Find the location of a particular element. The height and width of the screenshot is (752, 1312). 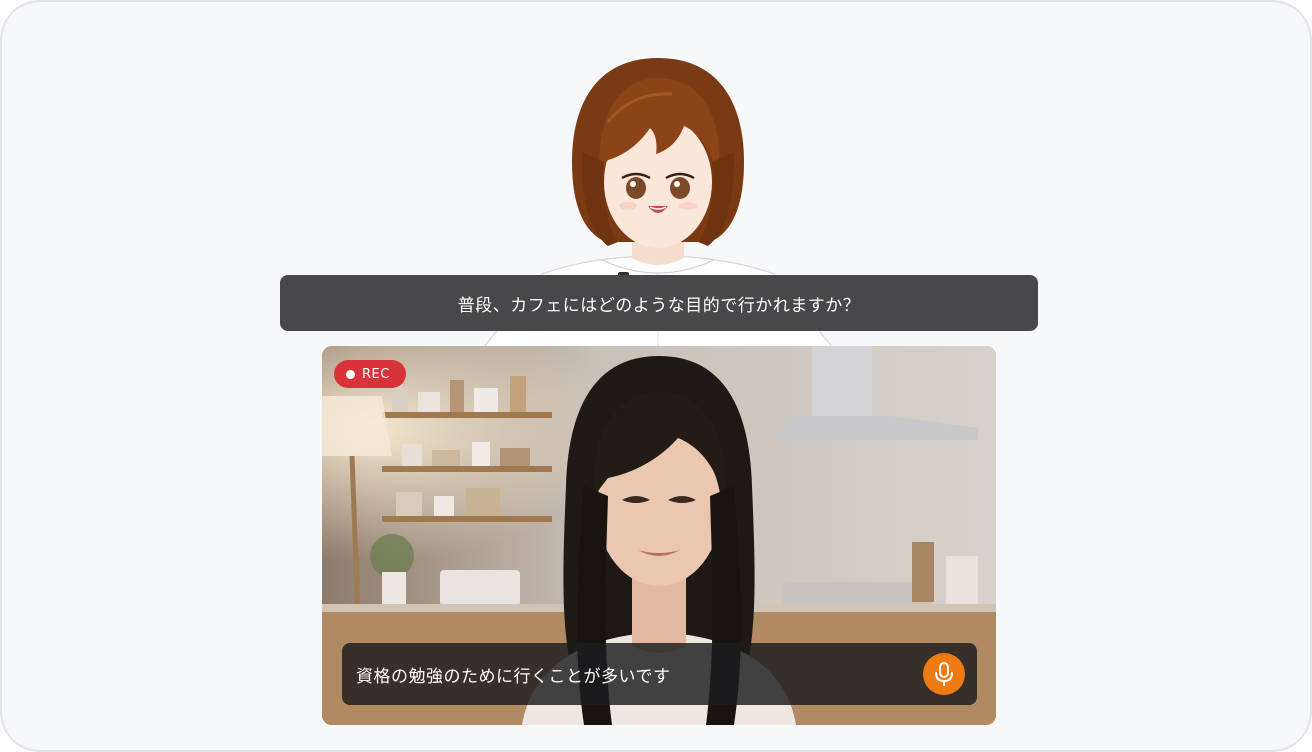

answer-caption: 資格の勉強のために行くことが多いです is located at coordinates (659, 674).